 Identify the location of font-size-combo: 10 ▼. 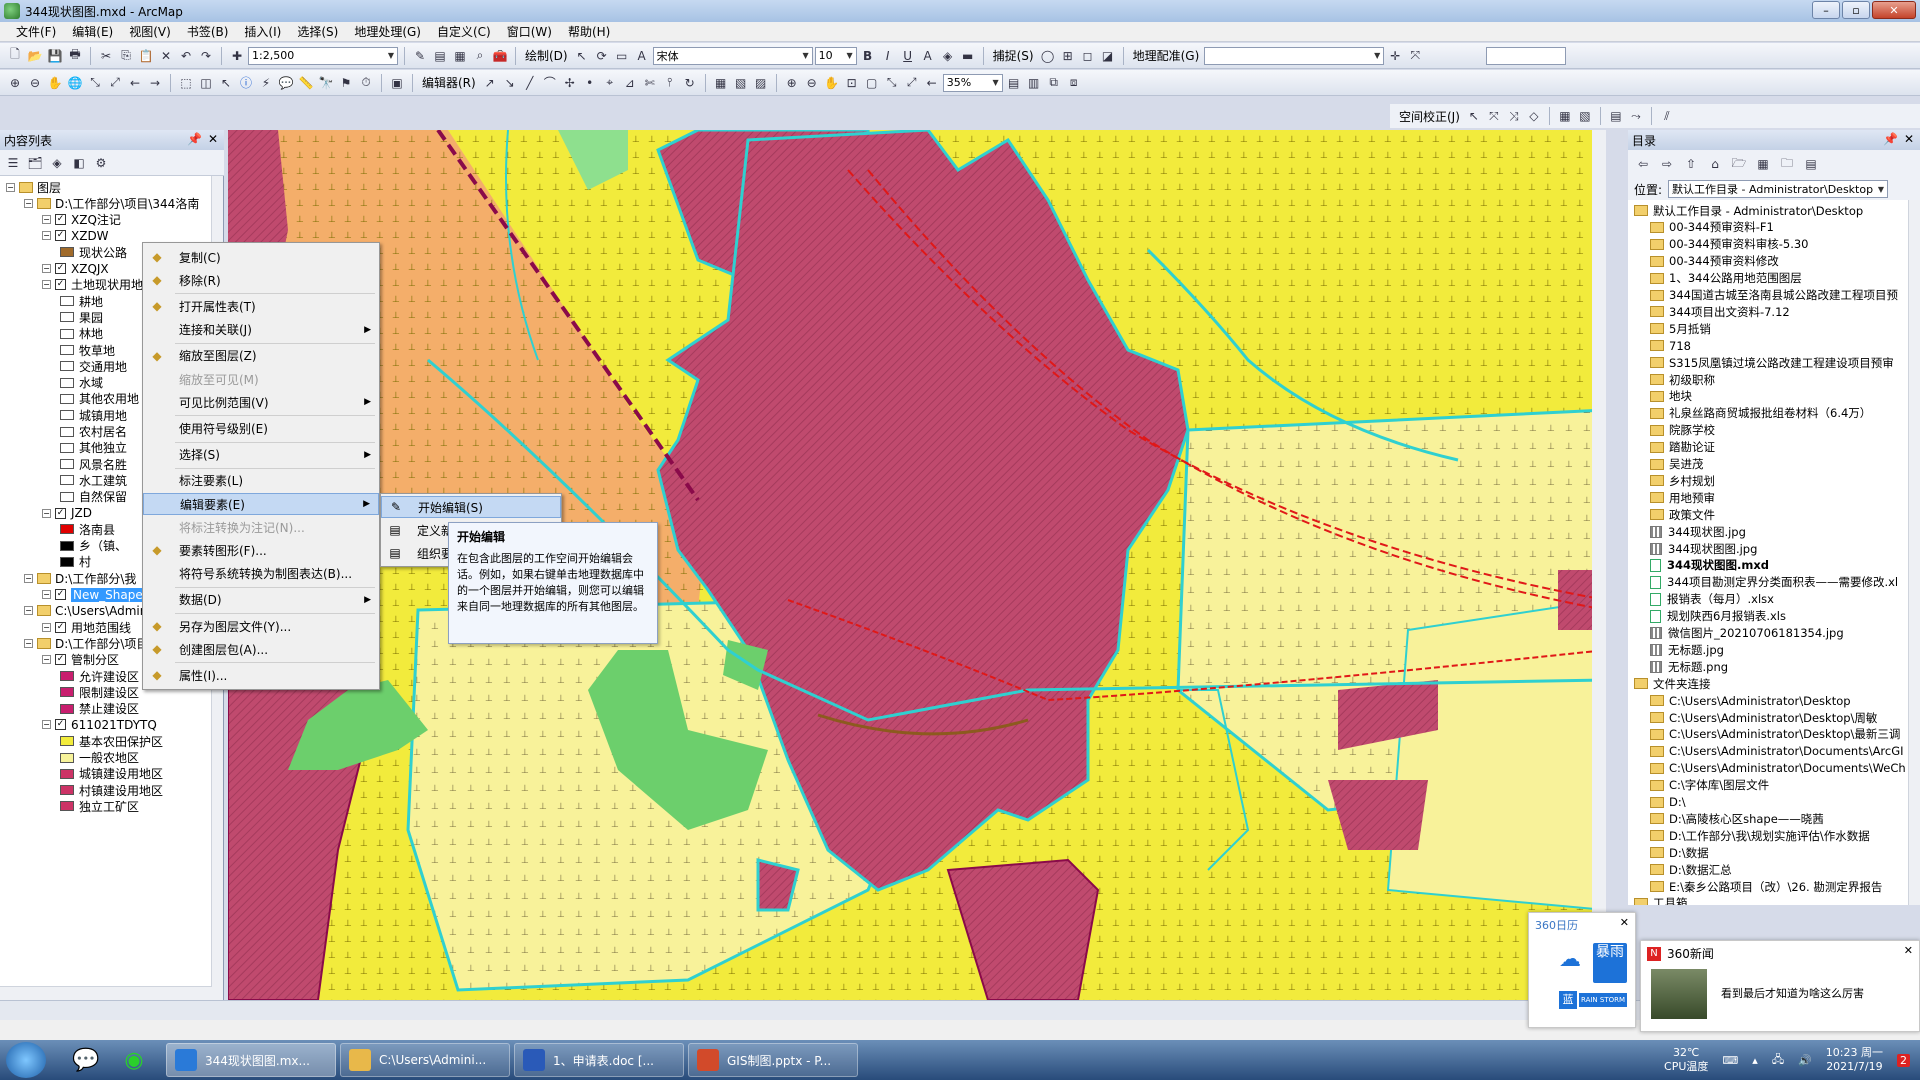
(835, 55).